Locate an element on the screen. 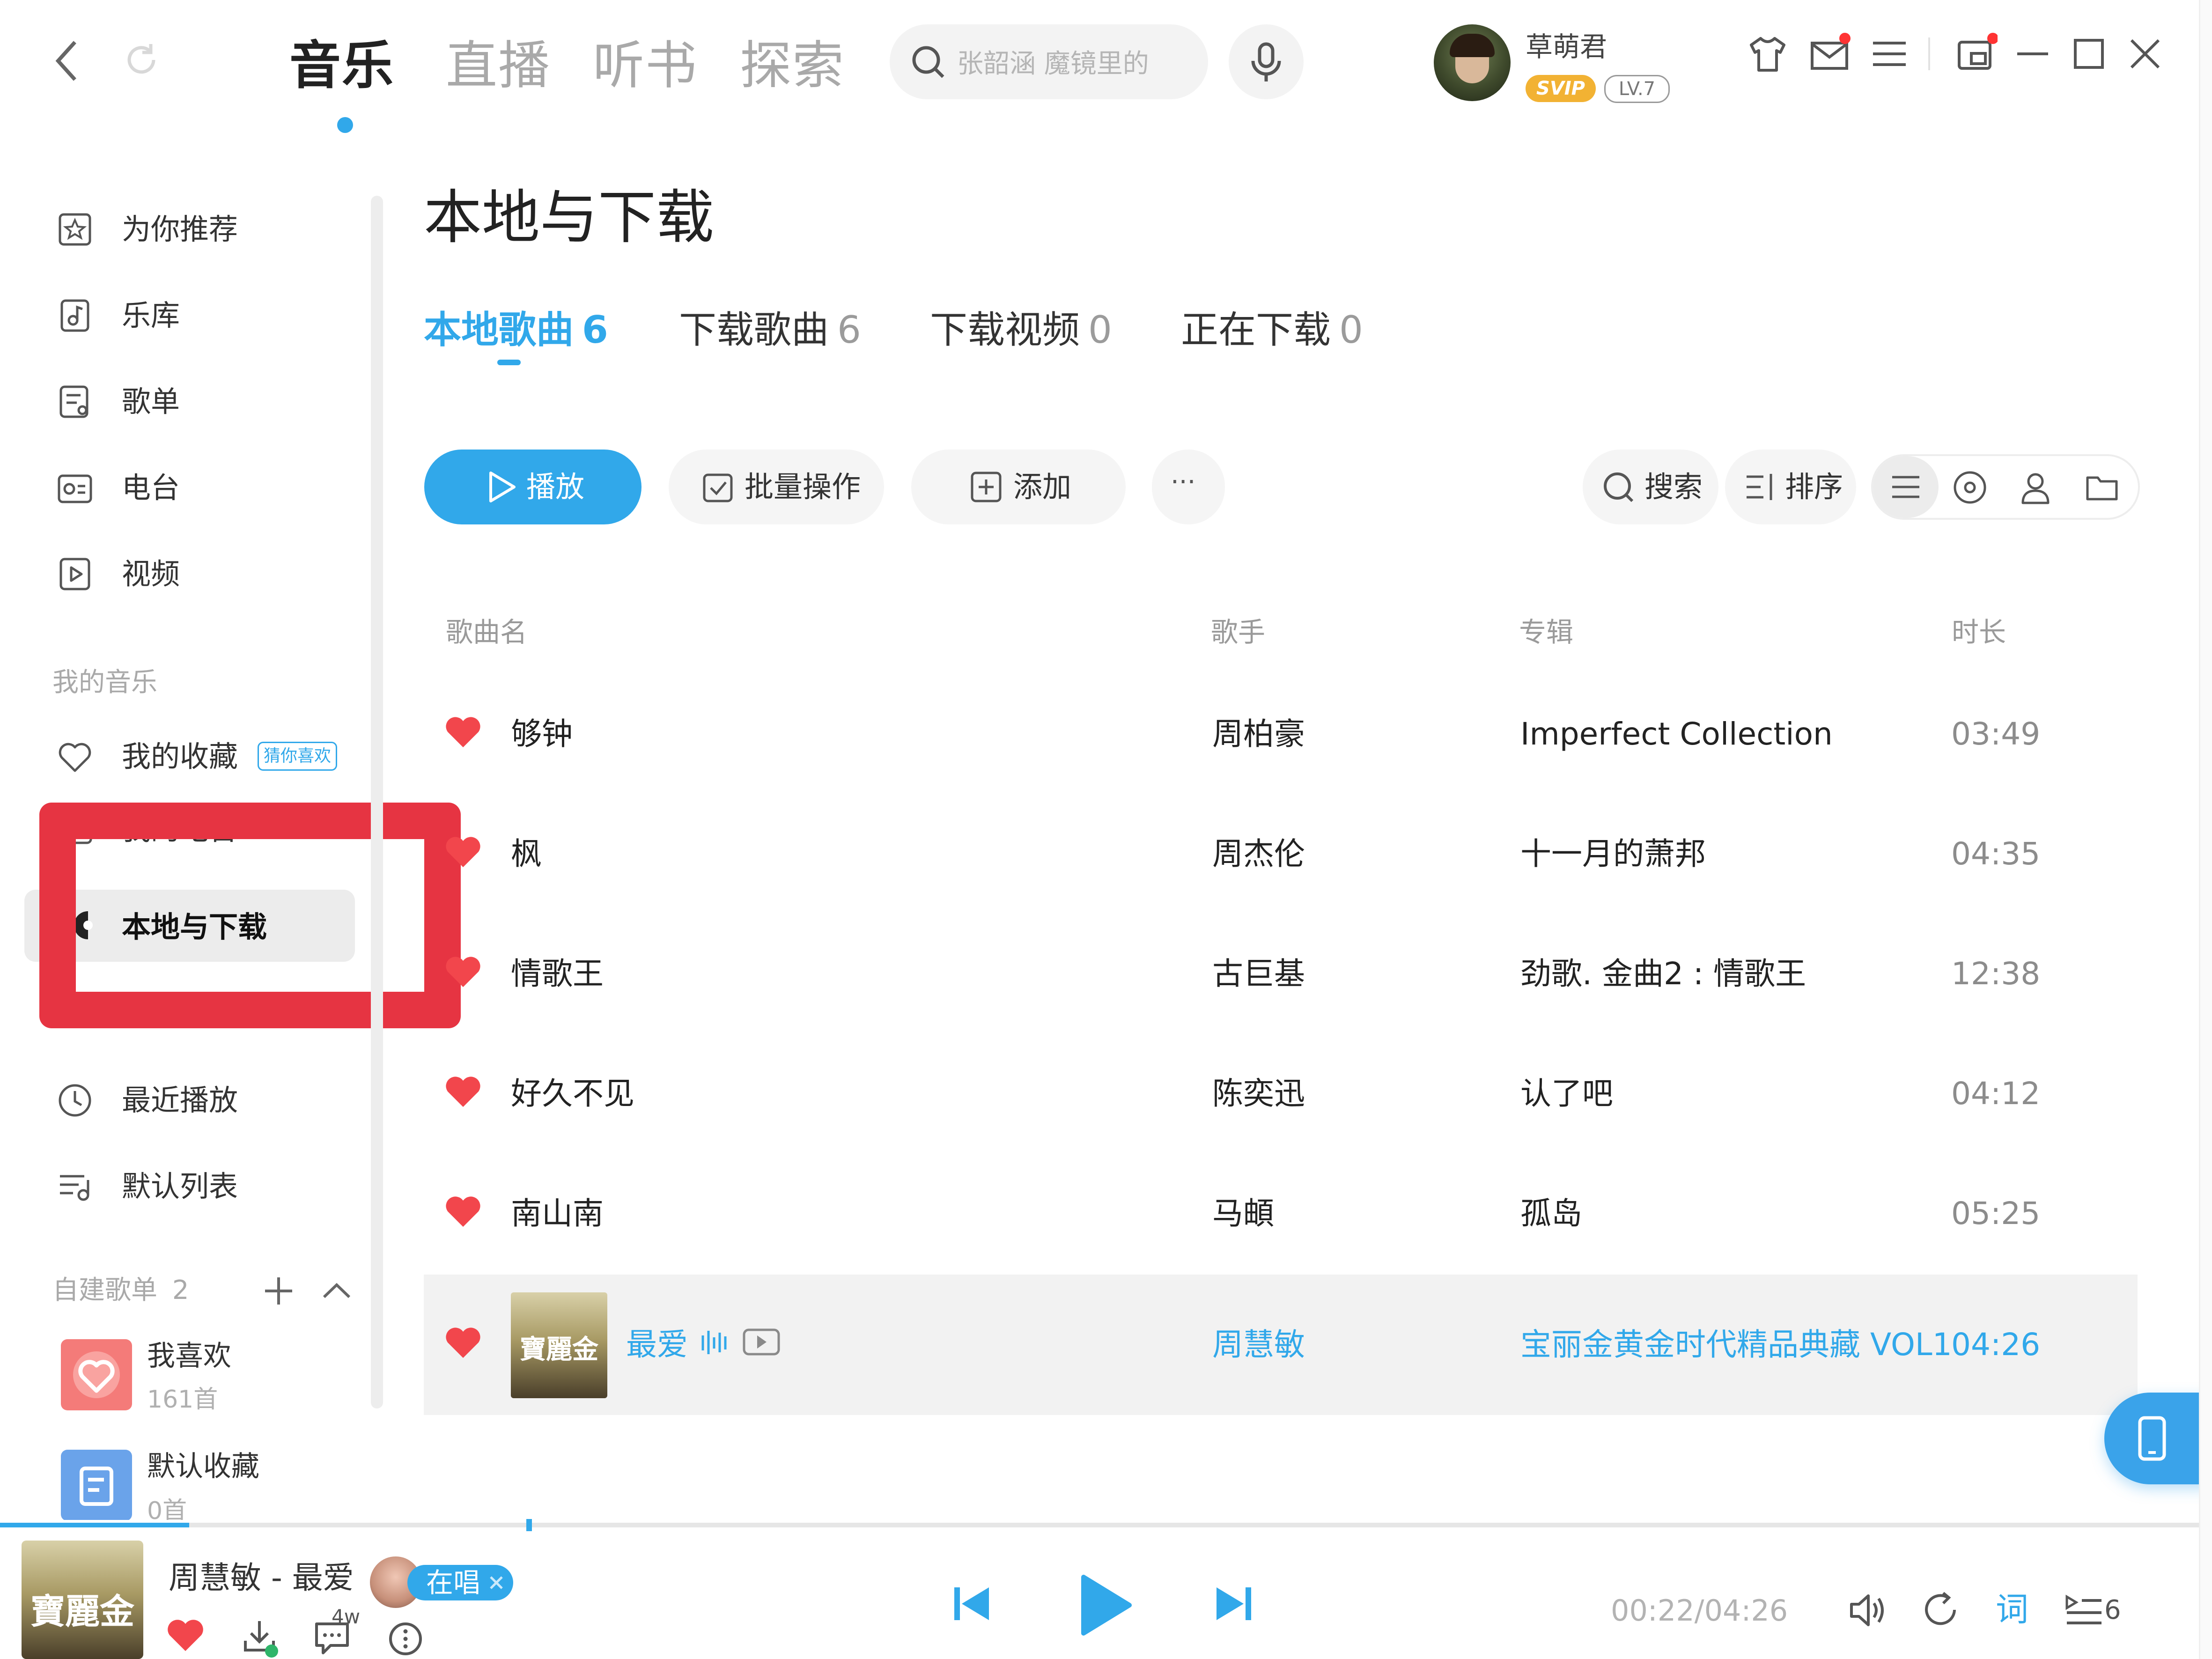  song-artist: 马頔 is located at coordinates (1243, 1213).